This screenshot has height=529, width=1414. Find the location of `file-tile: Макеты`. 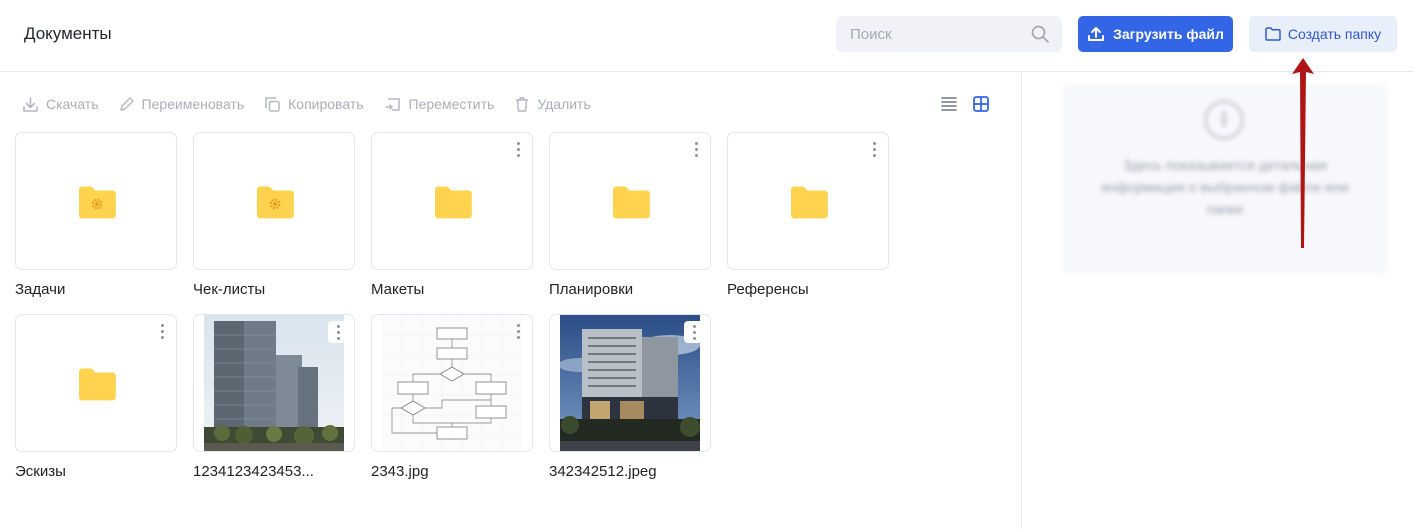

file-tile: Макеты is located at coordinates (452, 215).